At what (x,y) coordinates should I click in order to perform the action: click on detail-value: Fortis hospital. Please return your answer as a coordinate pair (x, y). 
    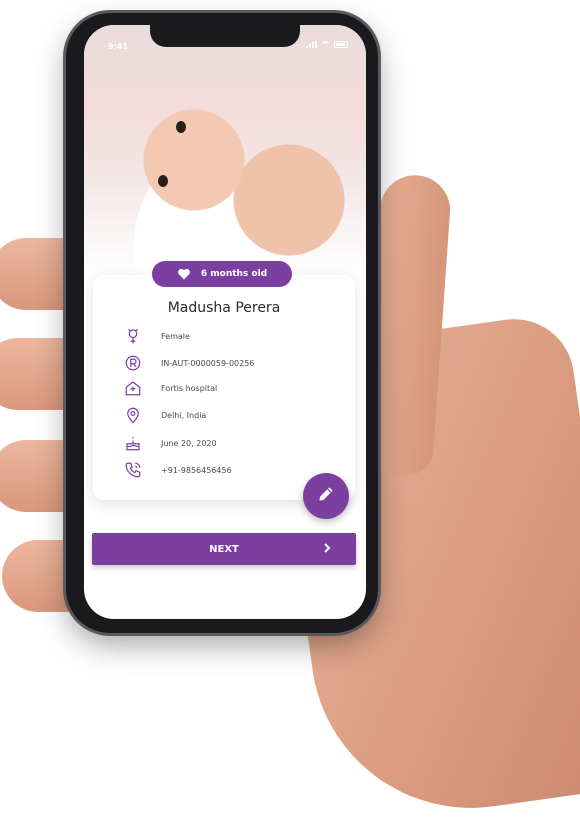
    Looking at the image, I should click on (189, 388).